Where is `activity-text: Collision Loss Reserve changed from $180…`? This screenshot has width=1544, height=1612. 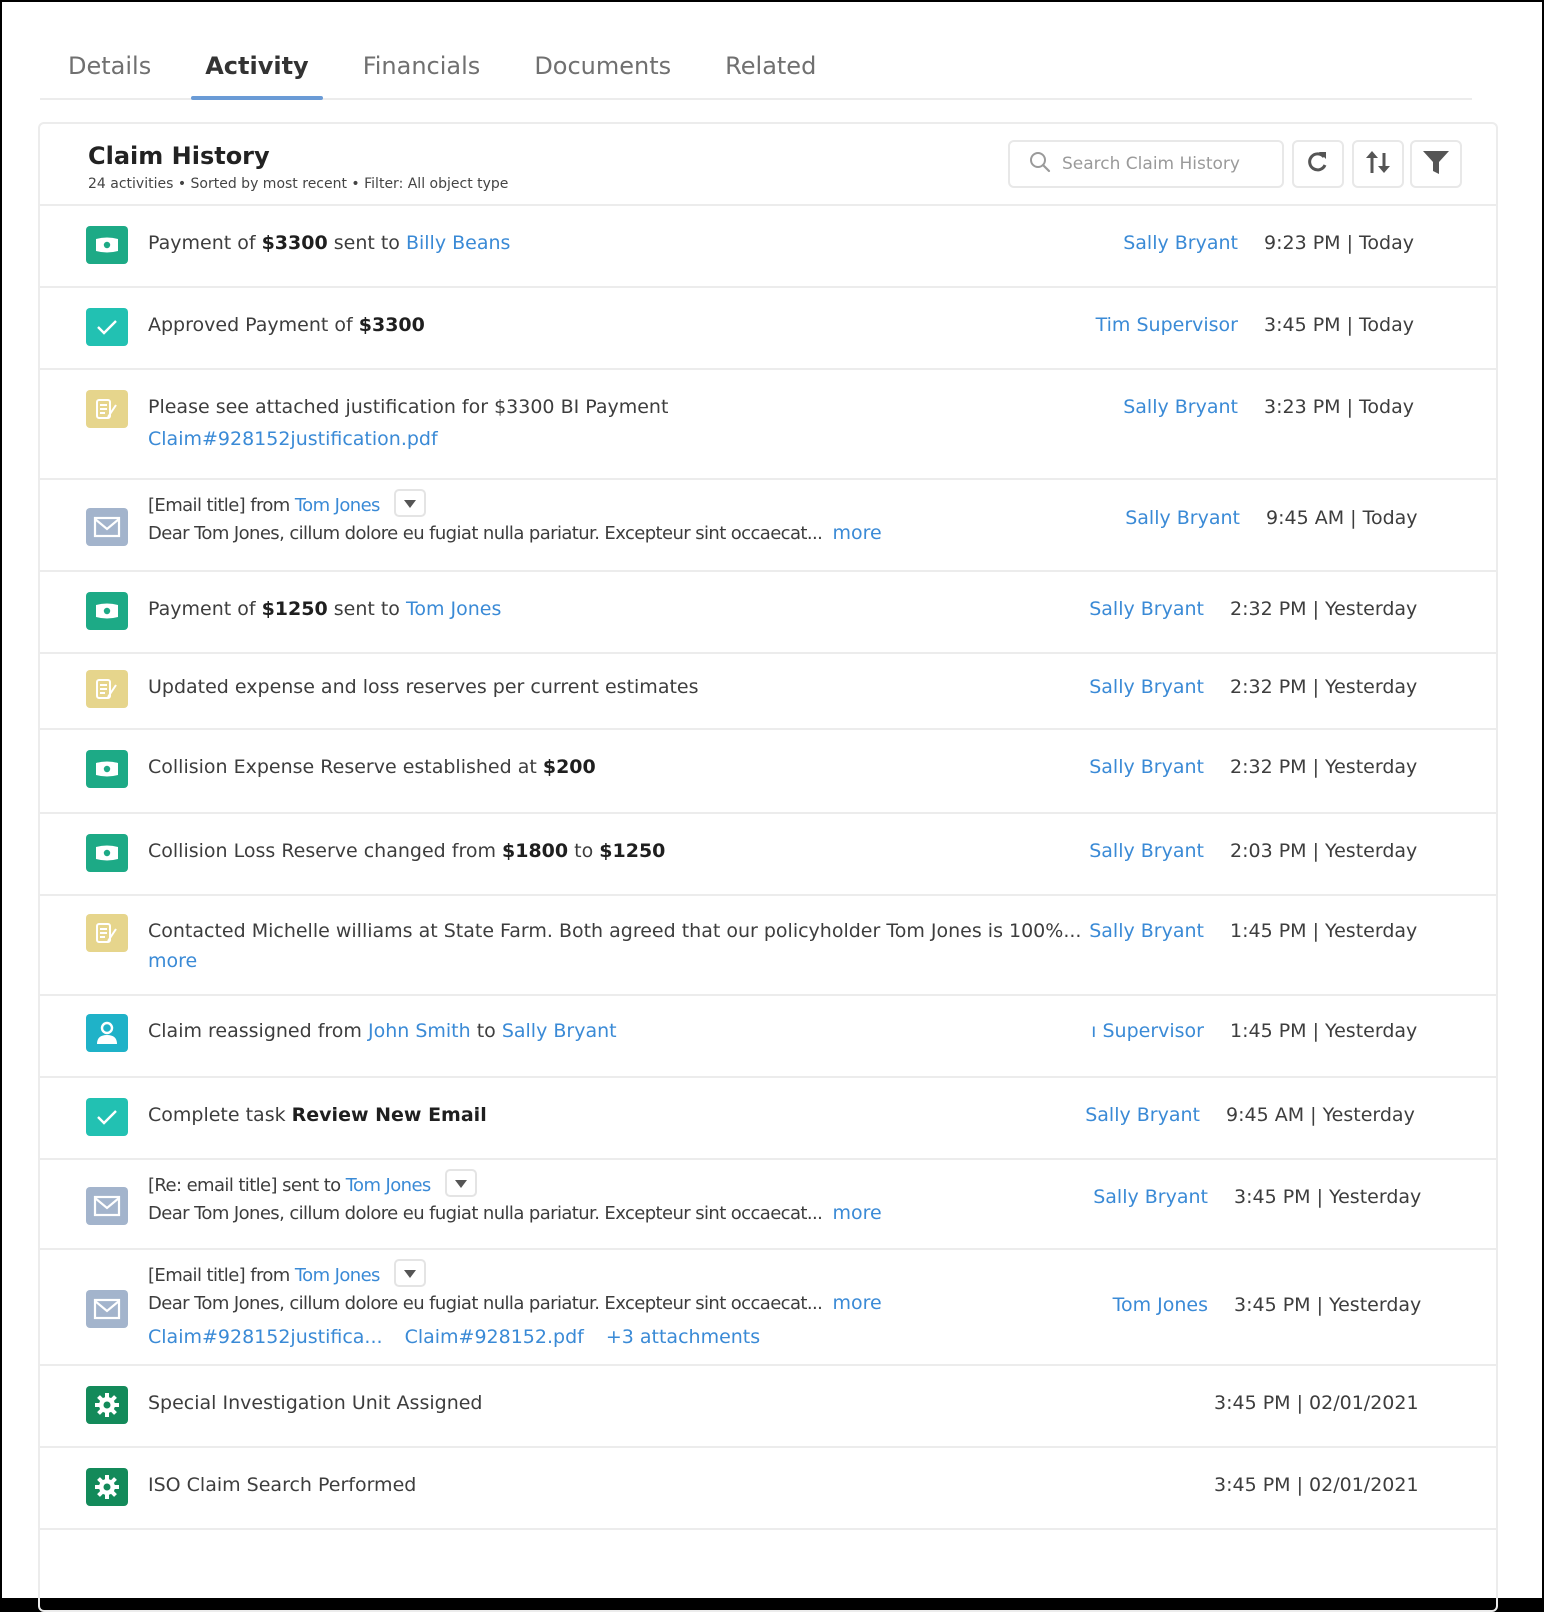 activity-text: Collision Loss Reserve changed from $180… is located at coordinates (406, 851).